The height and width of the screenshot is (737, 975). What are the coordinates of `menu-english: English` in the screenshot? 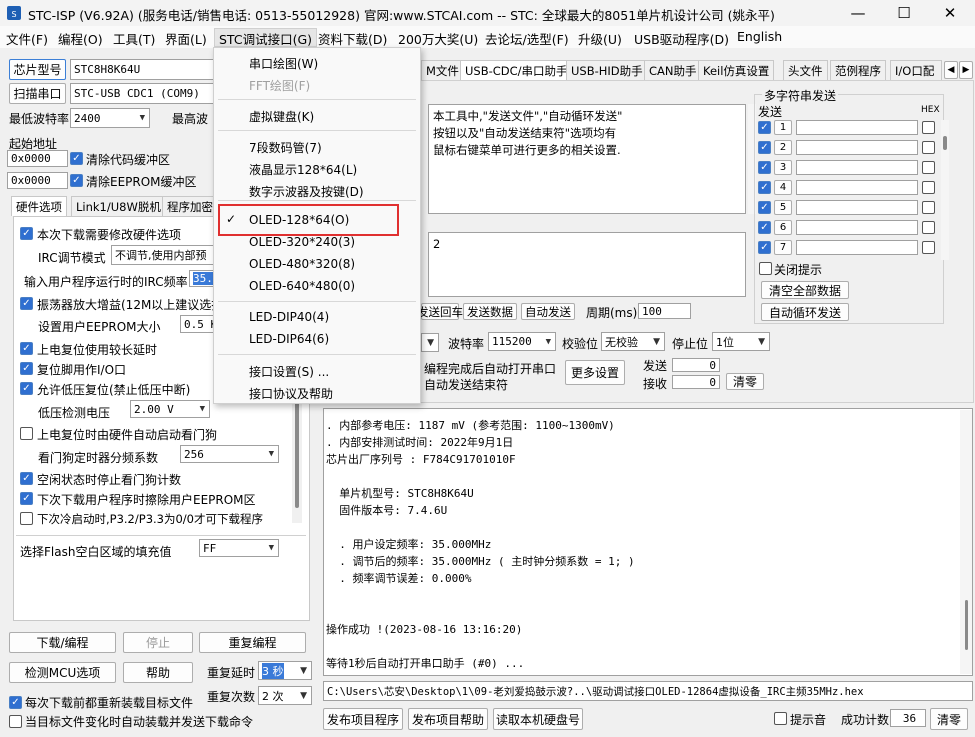 It's located at (759, 36).